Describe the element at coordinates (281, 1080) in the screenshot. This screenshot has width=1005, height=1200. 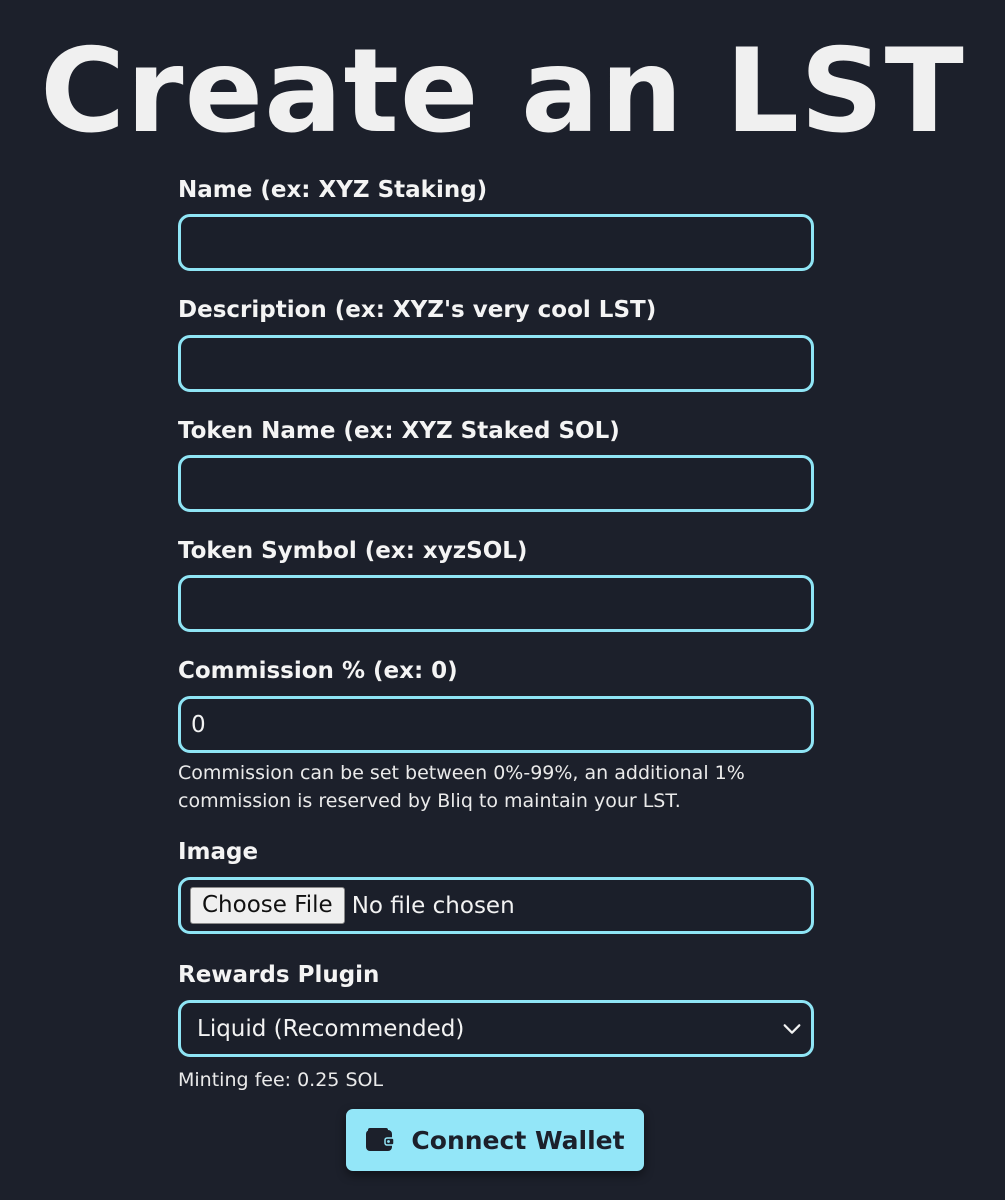
I see `minting-fee: Minting fee: 0.25 SOL` at that location.